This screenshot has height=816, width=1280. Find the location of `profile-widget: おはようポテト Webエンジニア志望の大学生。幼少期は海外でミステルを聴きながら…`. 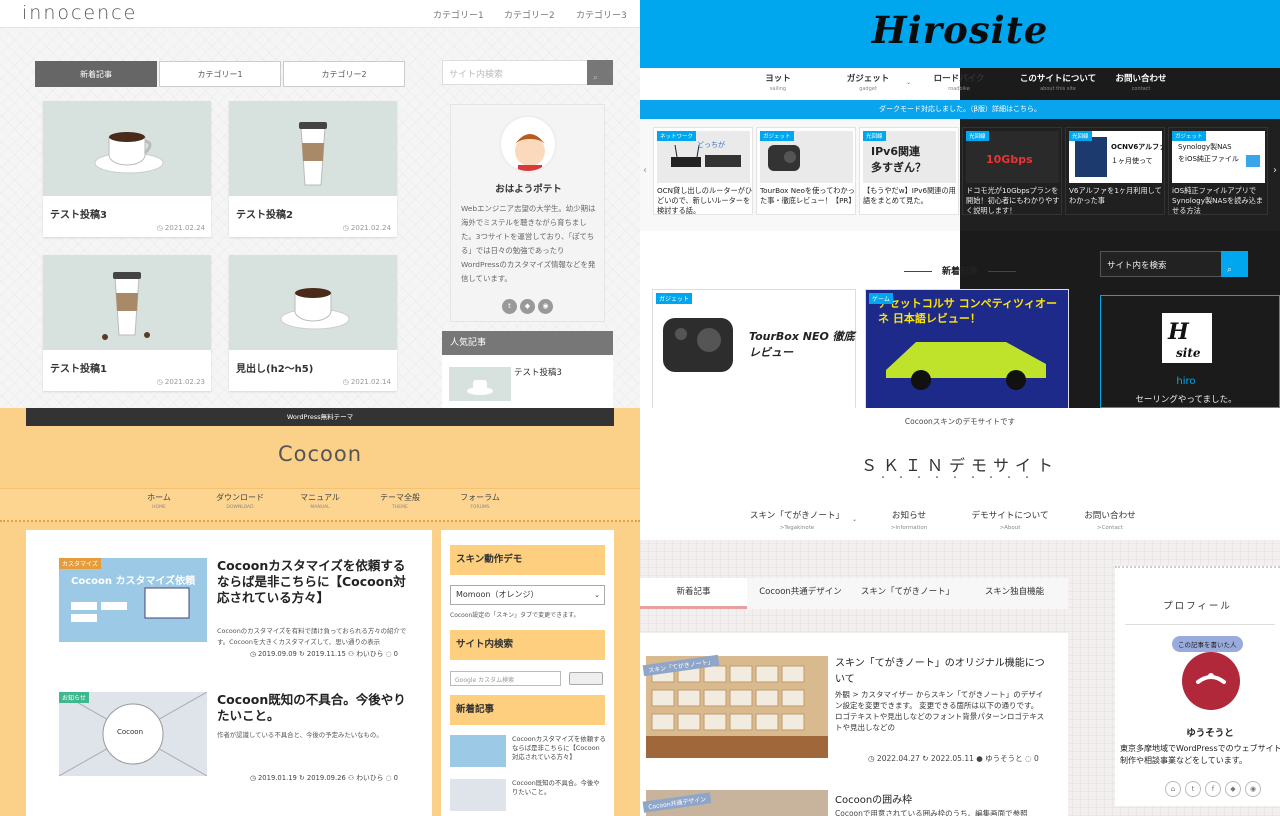

profile-widget: おはようポテト Webエンジニア志望の大学生。幼少期は海外でミステルを聴きながら… is located at coordinates (527, 213).